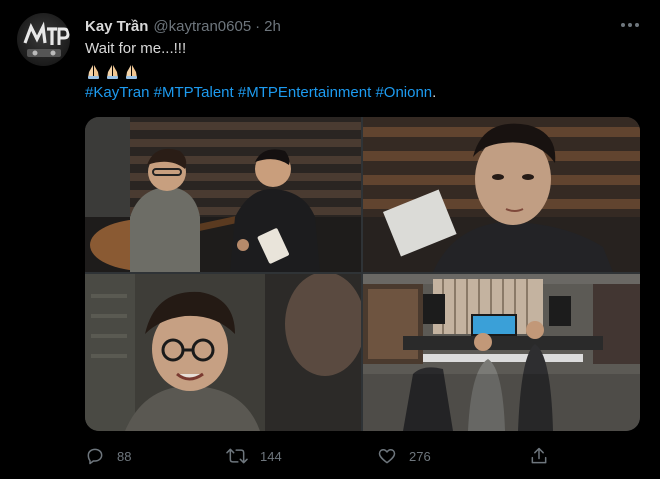 The width and height of the screenshot is (660, 479). What do you see at coordinates (95, 456) in the screenshot?
I see `reply-icon` at bounding box center [95, 456].